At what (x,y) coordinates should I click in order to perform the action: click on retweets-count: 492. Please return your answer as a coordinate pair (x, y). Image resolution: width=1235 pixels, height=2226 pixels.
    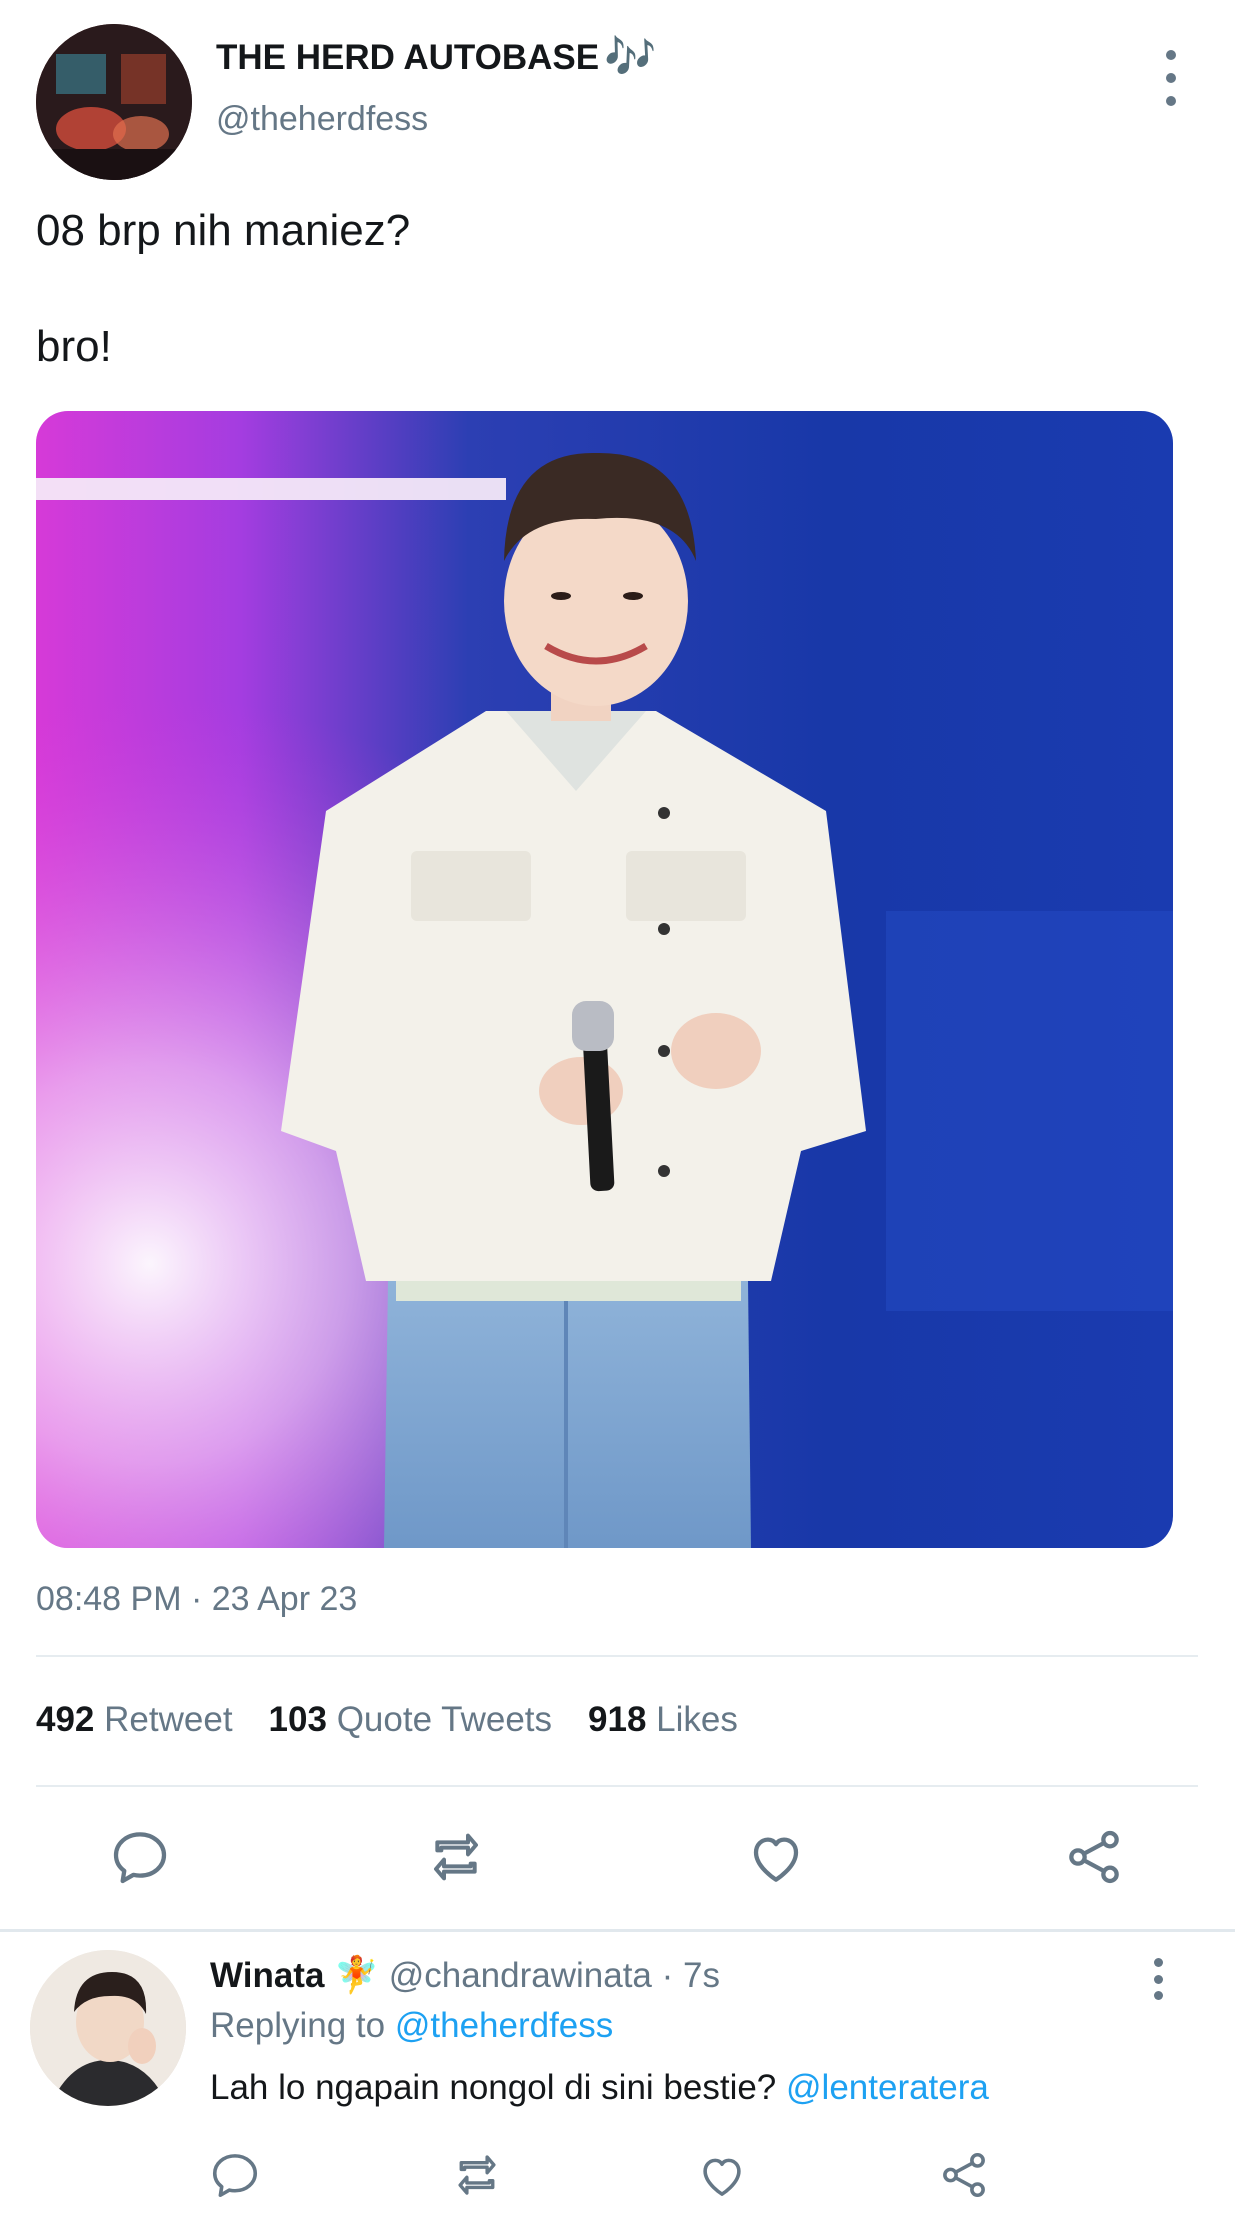
    Looking at the image, I should click on (65, 1719).